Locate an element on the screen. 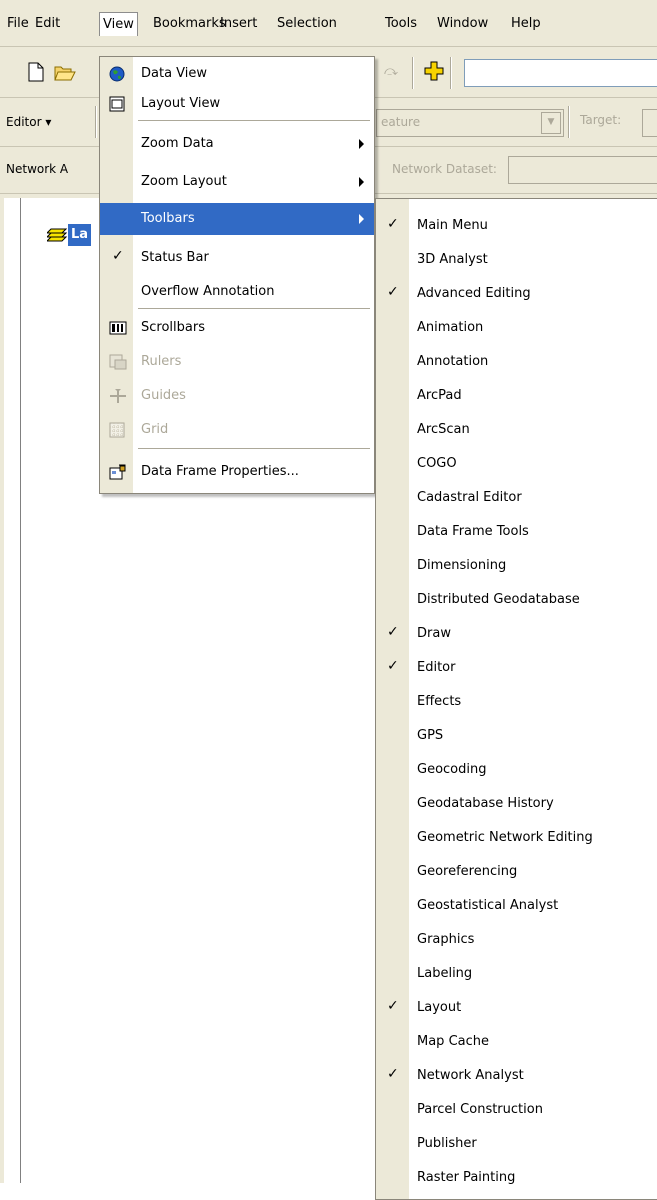 Image resolution: width=657 pixels, height=1200 pixels. toolbar-item-georeferencing: Georeferencing is located at coordinates (516, 872).